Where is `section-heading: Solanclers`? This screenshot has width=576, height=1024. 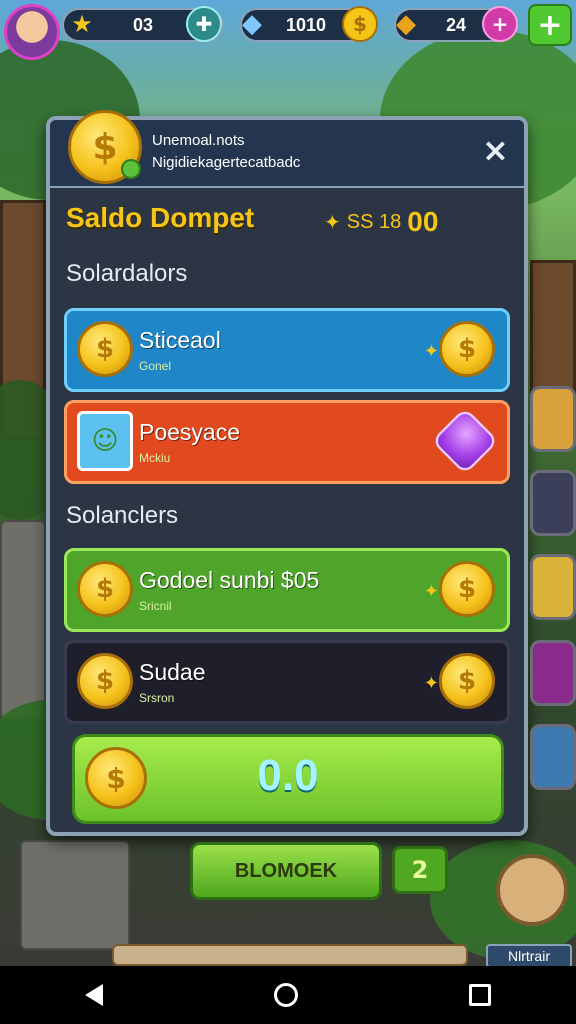
section-heading: Solanclers is located at coordinates (122, 515).